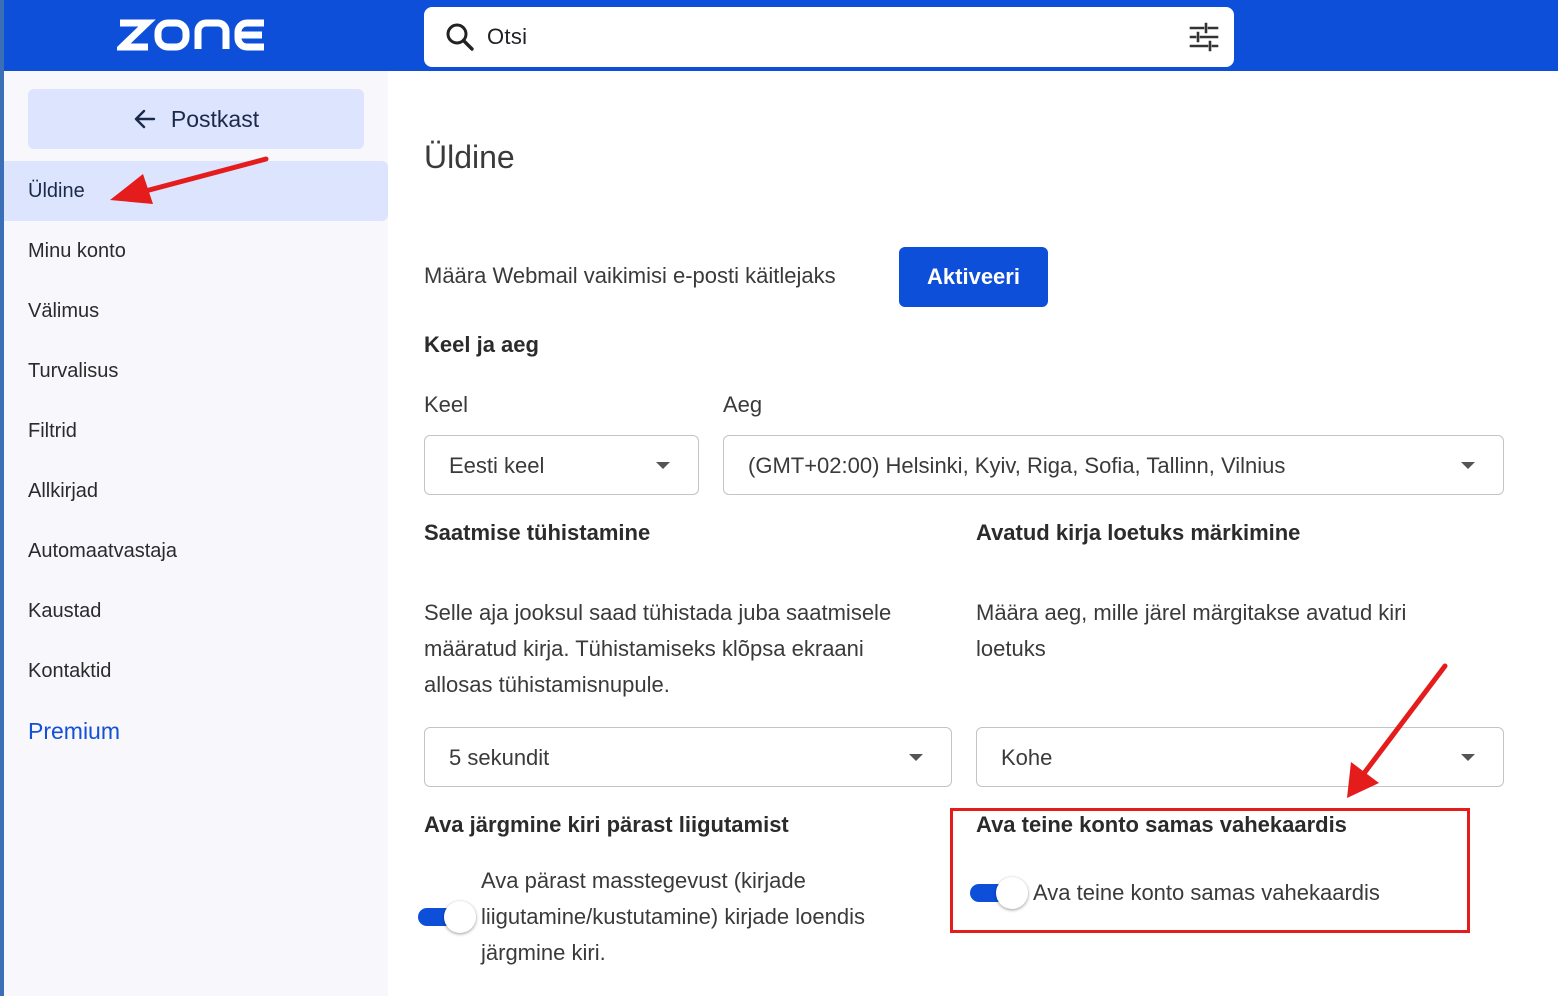 The height and width of the screenshot is (996, 1558). I want to click on top-bar: Otsi, so click(781, 35).